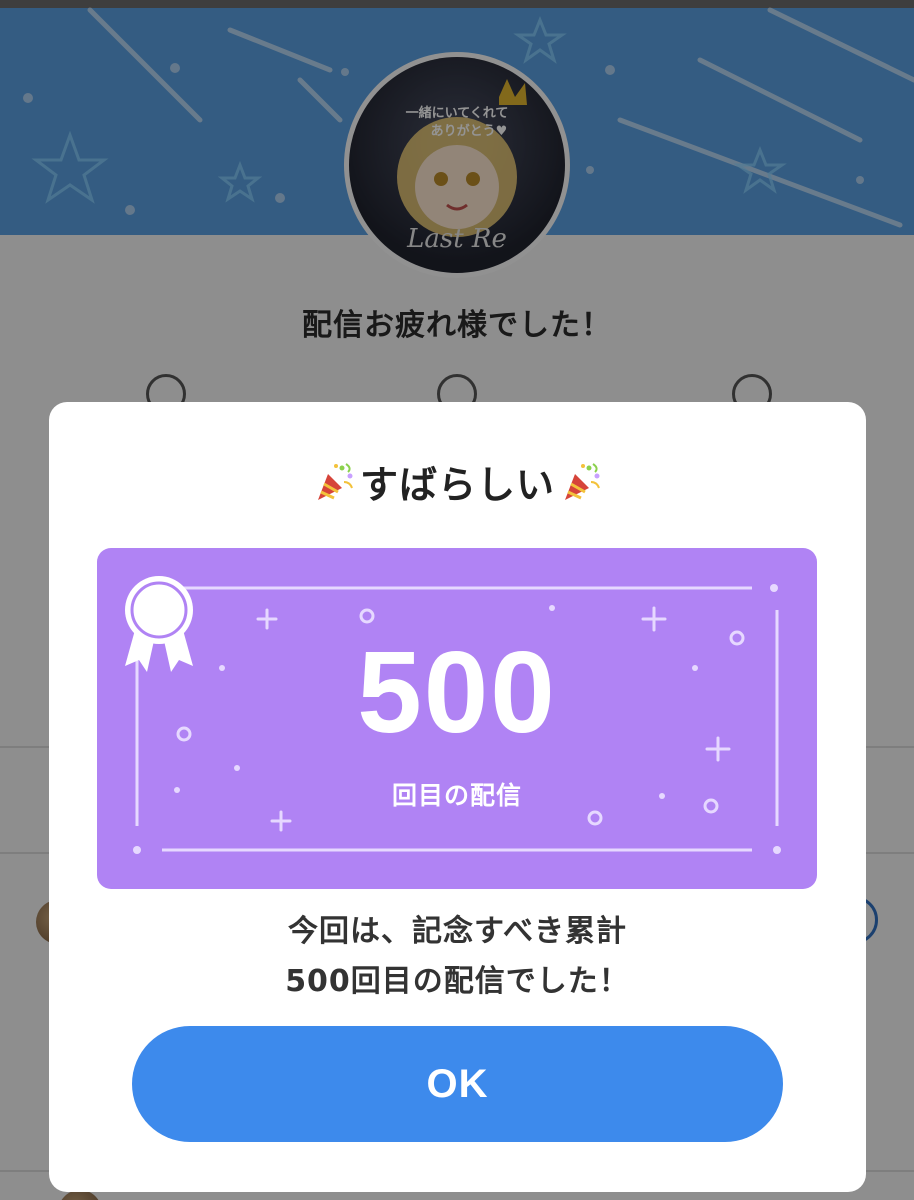 Image resolution: width=914 pixels, height=1200 pixels. I want to click on message-line: 500回目の配信でした！, so click(457, 981).